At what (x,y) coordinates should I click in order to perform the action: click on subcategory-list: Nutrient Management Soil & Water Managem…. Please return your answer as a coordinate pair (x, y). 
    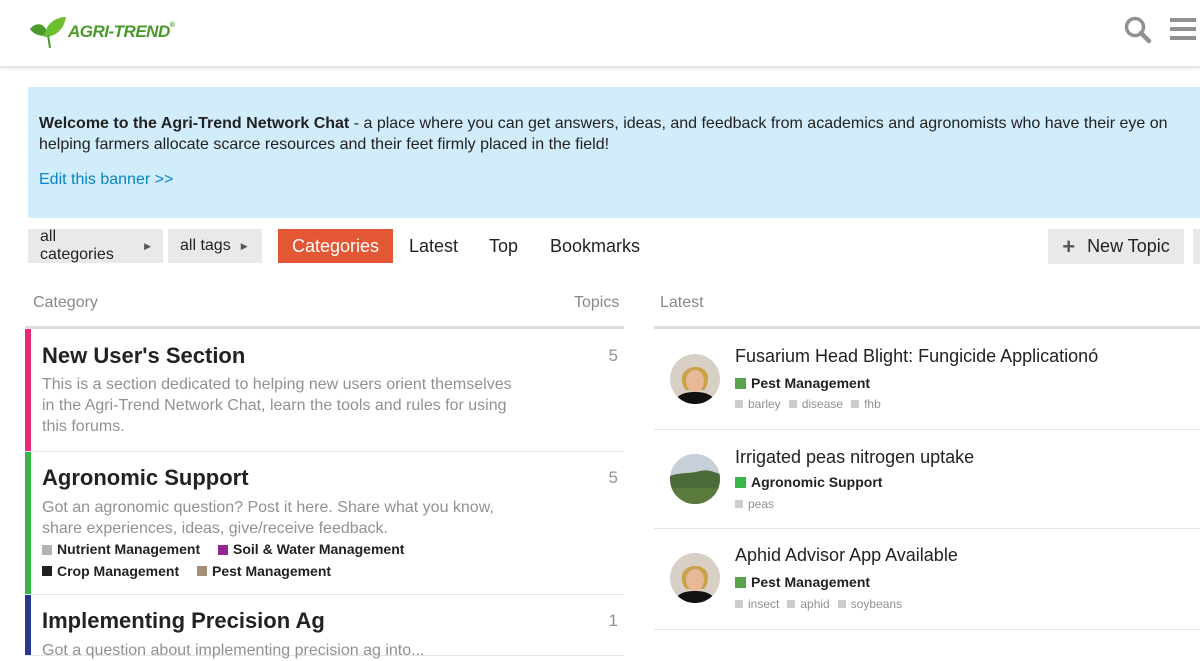
    Looking at the image, I should click on (230, 560).